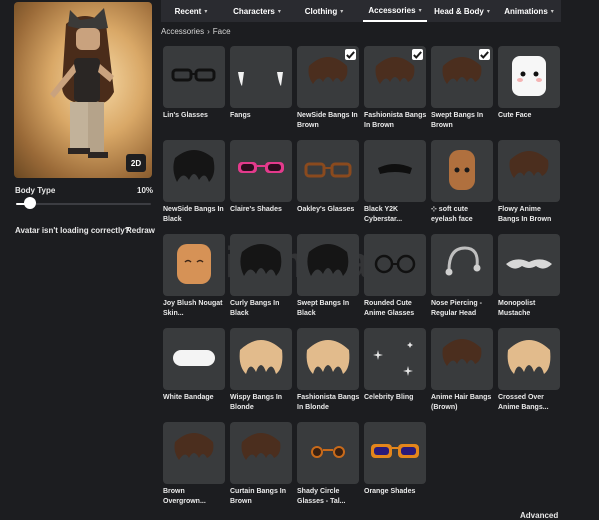 This screenshot has width=599, height=520. What do you see at coordinates (258, 496) in the screenshot?
I see `item-name: Curtain Bangs In Brown` at bounding box center [258, 496].